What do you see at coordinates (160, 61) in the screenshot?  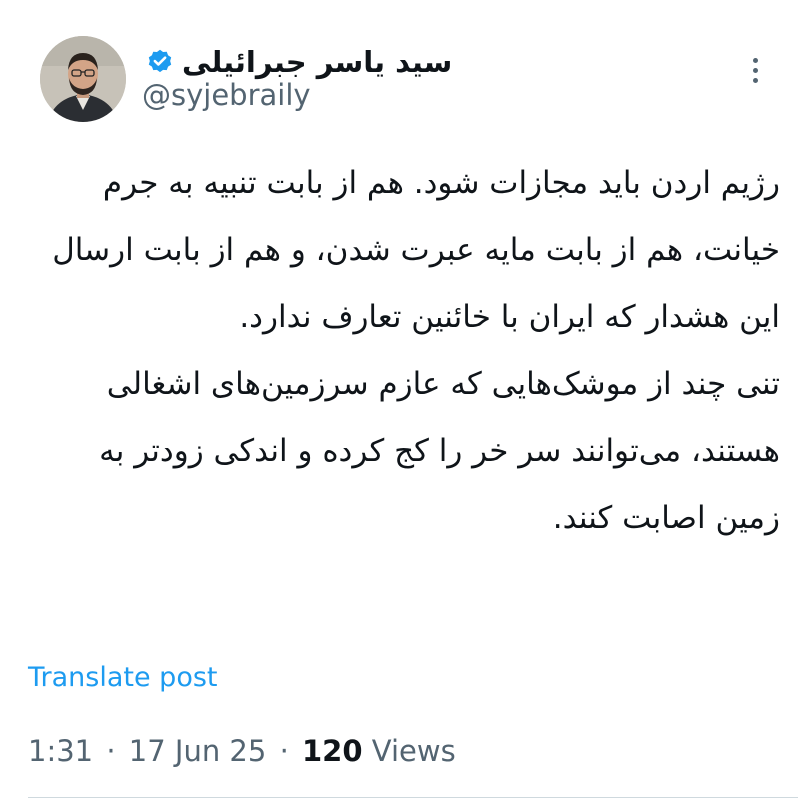 I see `verified-badge-icon` at bounding box center [160, 61].